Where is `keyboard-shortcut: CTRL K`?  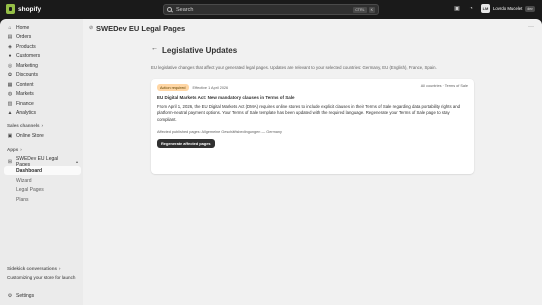 keyboard-shortcut: CTRL K is located at coordinates (364, 9).